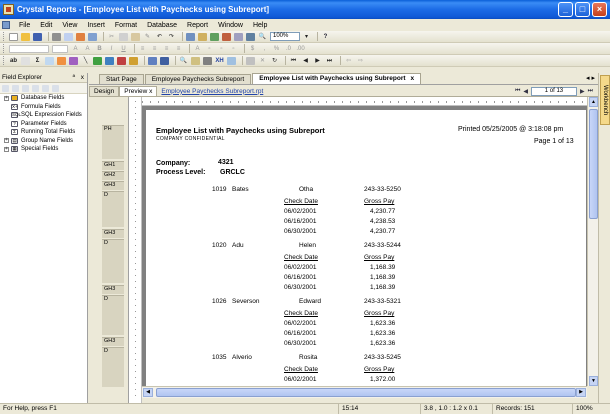 The image size is (610, 414). I want to click on subreport-link: Employee Paychecks Subreport.rpt, so click(212, 91).